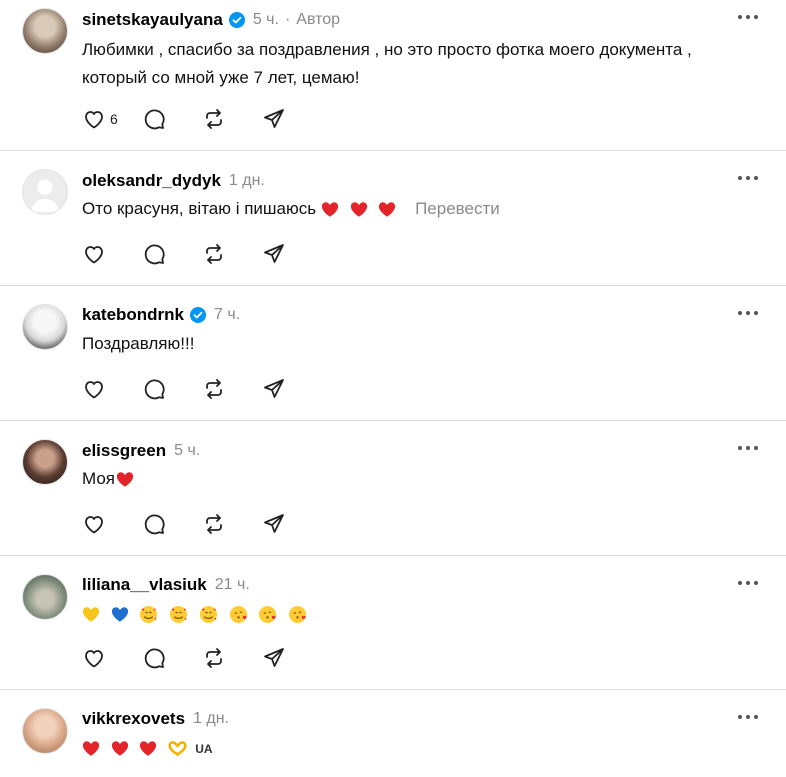 The image size is (786, 777). I want to click on post-header: elissgreen 5 ч., so click(141, 451).